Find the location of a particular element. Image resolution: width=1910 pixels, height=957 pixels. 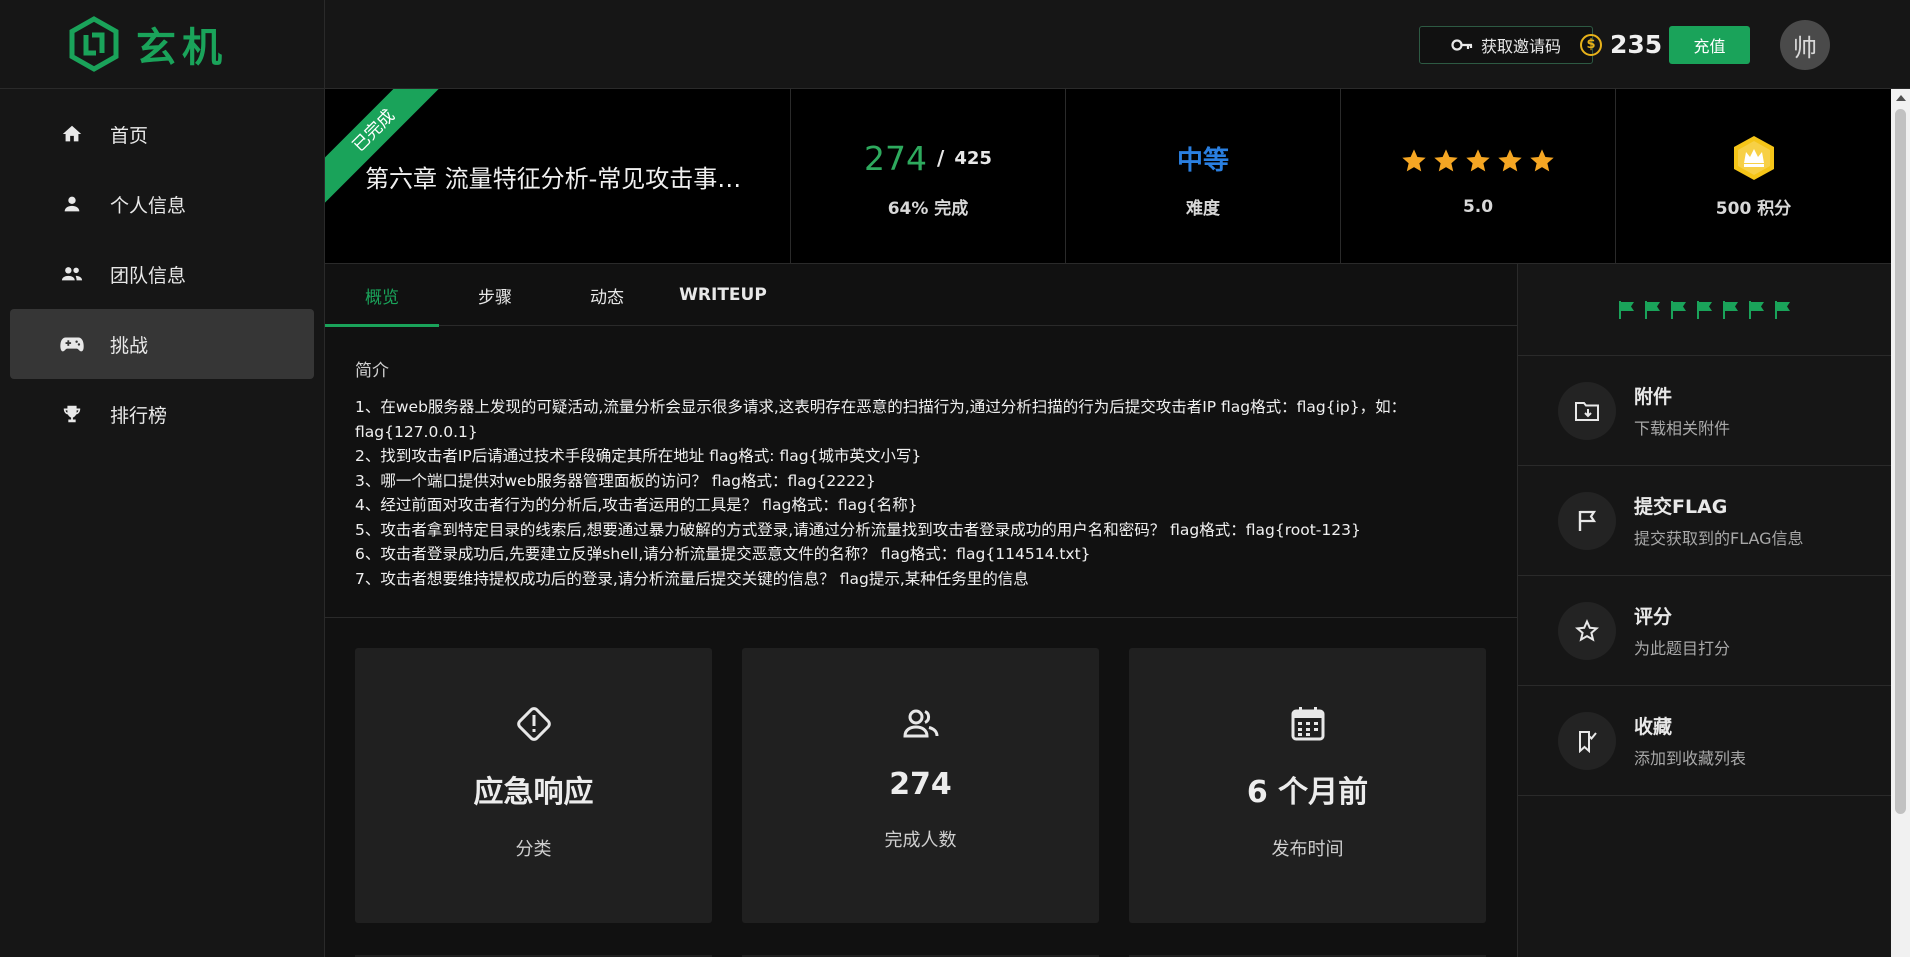

difficulty-label: 难度 is located at coordinates (1203, 209).